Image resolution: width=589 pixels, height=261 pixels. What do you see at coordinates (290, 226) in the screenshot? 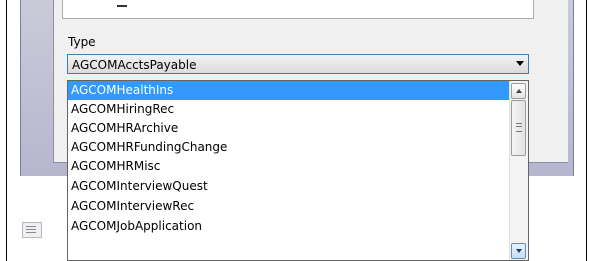
I see `list-item: AGCOMJobApplication` at bounding box center [290, 226].